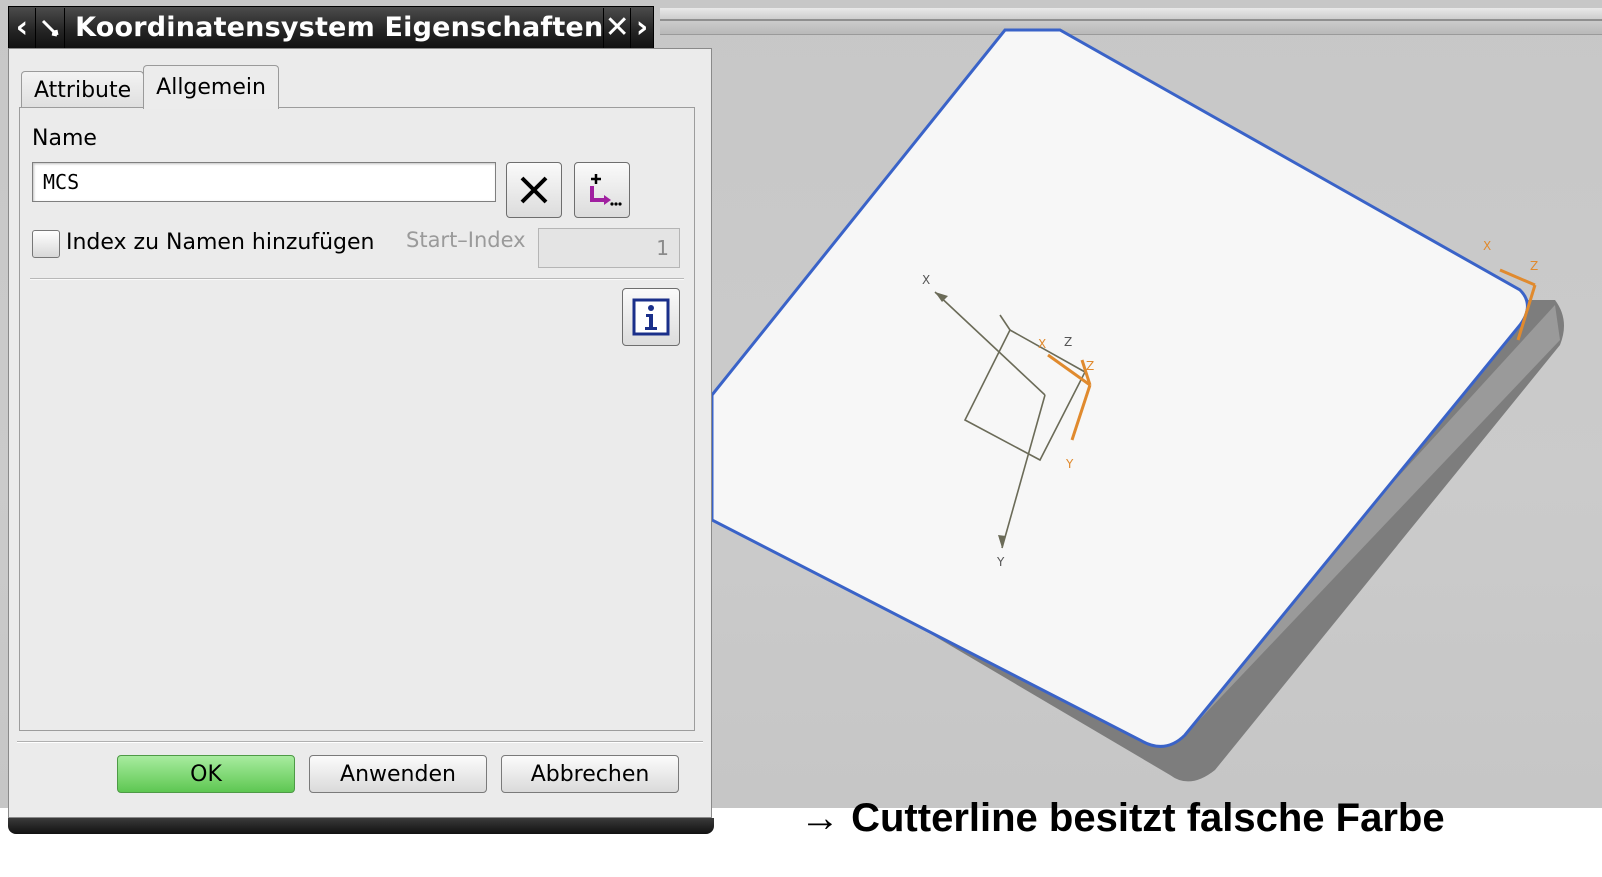 This screenshot has width=1602, height=877. What do you see at coordinates (51, 27) in the screenshot?
I see `pin-icon` at bounding box center [51, 27].